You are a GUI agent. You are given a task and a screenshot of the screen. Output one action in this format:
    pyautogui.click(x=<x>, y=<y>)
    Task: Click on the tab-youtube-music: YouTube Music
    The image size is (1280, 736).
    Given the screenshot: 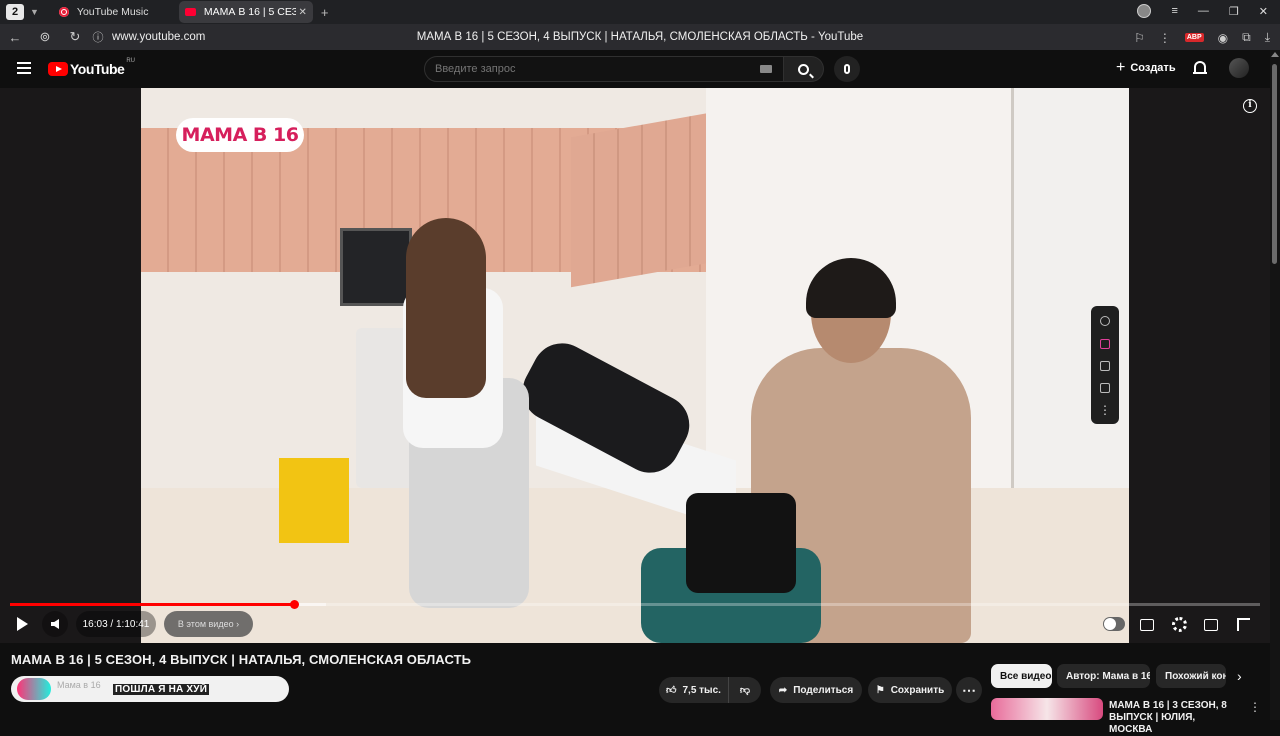 What is the action you would take?
    pyautogui.click(x=112, y=12)
    